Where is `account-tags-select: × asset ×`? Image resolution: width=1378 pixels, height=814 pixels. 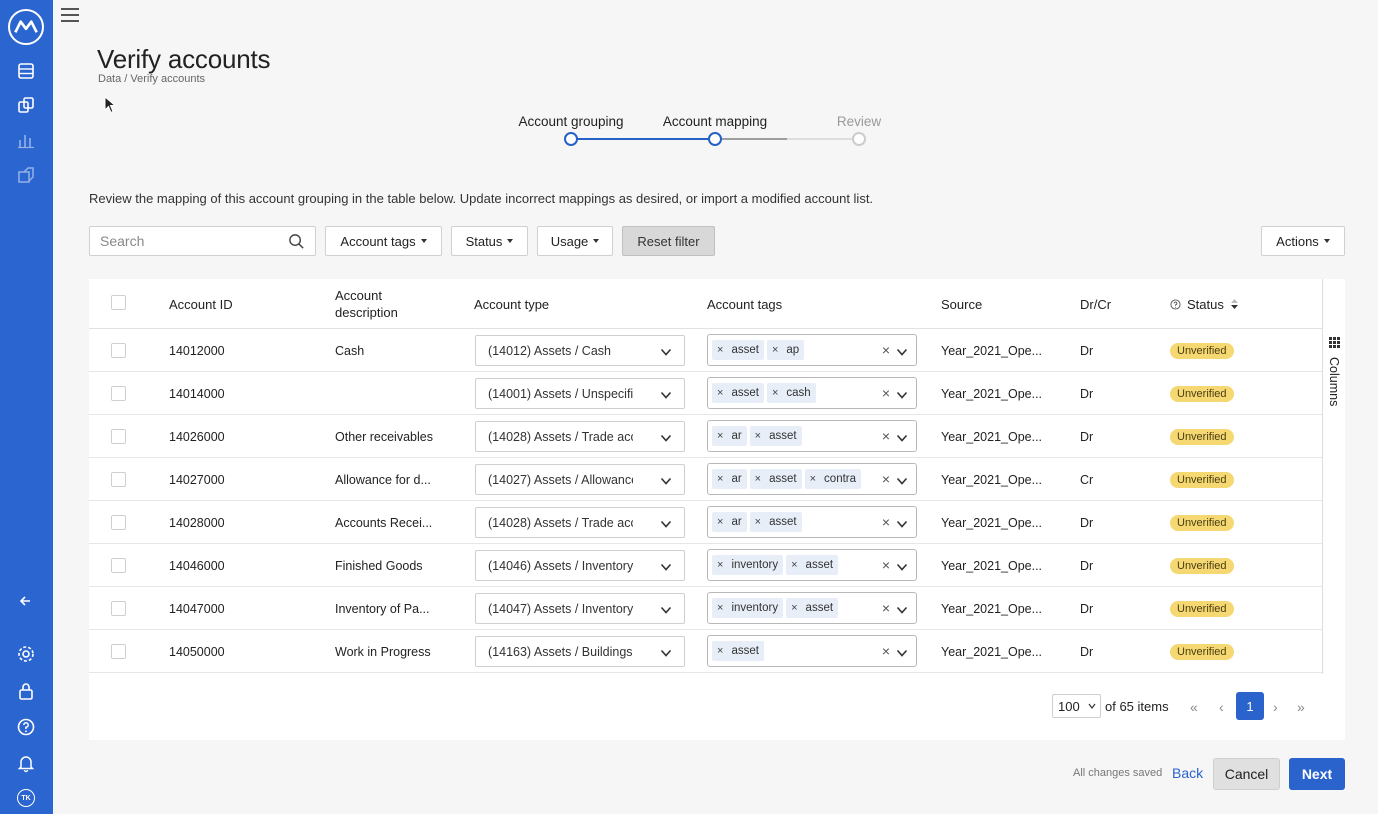 account-tags-select: × asset × is located at coordinates (812, 651).